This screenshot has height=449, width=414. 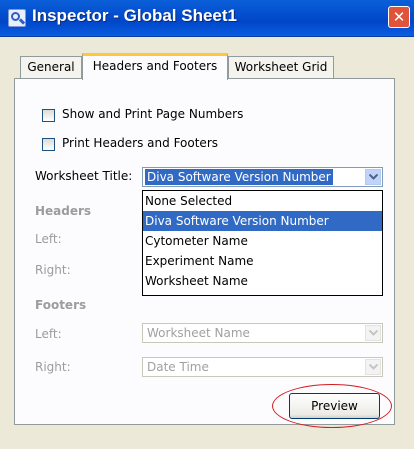 What do you see at coordinates (239, 177) in the screenshot?
I see `worksheet-title-value: Diva Software Version Number` at bounding box center [239, 177].